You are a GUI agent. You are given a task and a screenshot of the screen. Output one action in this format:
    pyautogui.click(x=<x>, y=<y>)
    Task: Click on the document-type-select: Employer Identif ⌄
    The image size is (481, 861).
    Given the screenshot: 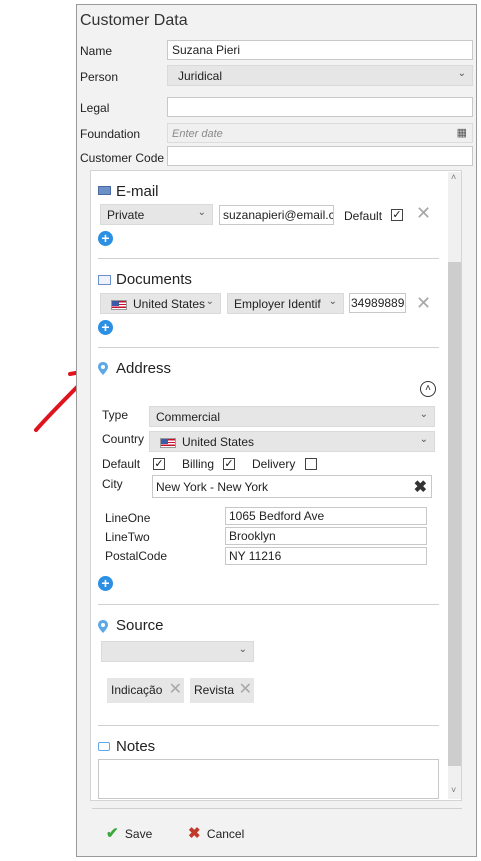 What is the action you would take?
    pyautogui.click(x=285, y=303)
    